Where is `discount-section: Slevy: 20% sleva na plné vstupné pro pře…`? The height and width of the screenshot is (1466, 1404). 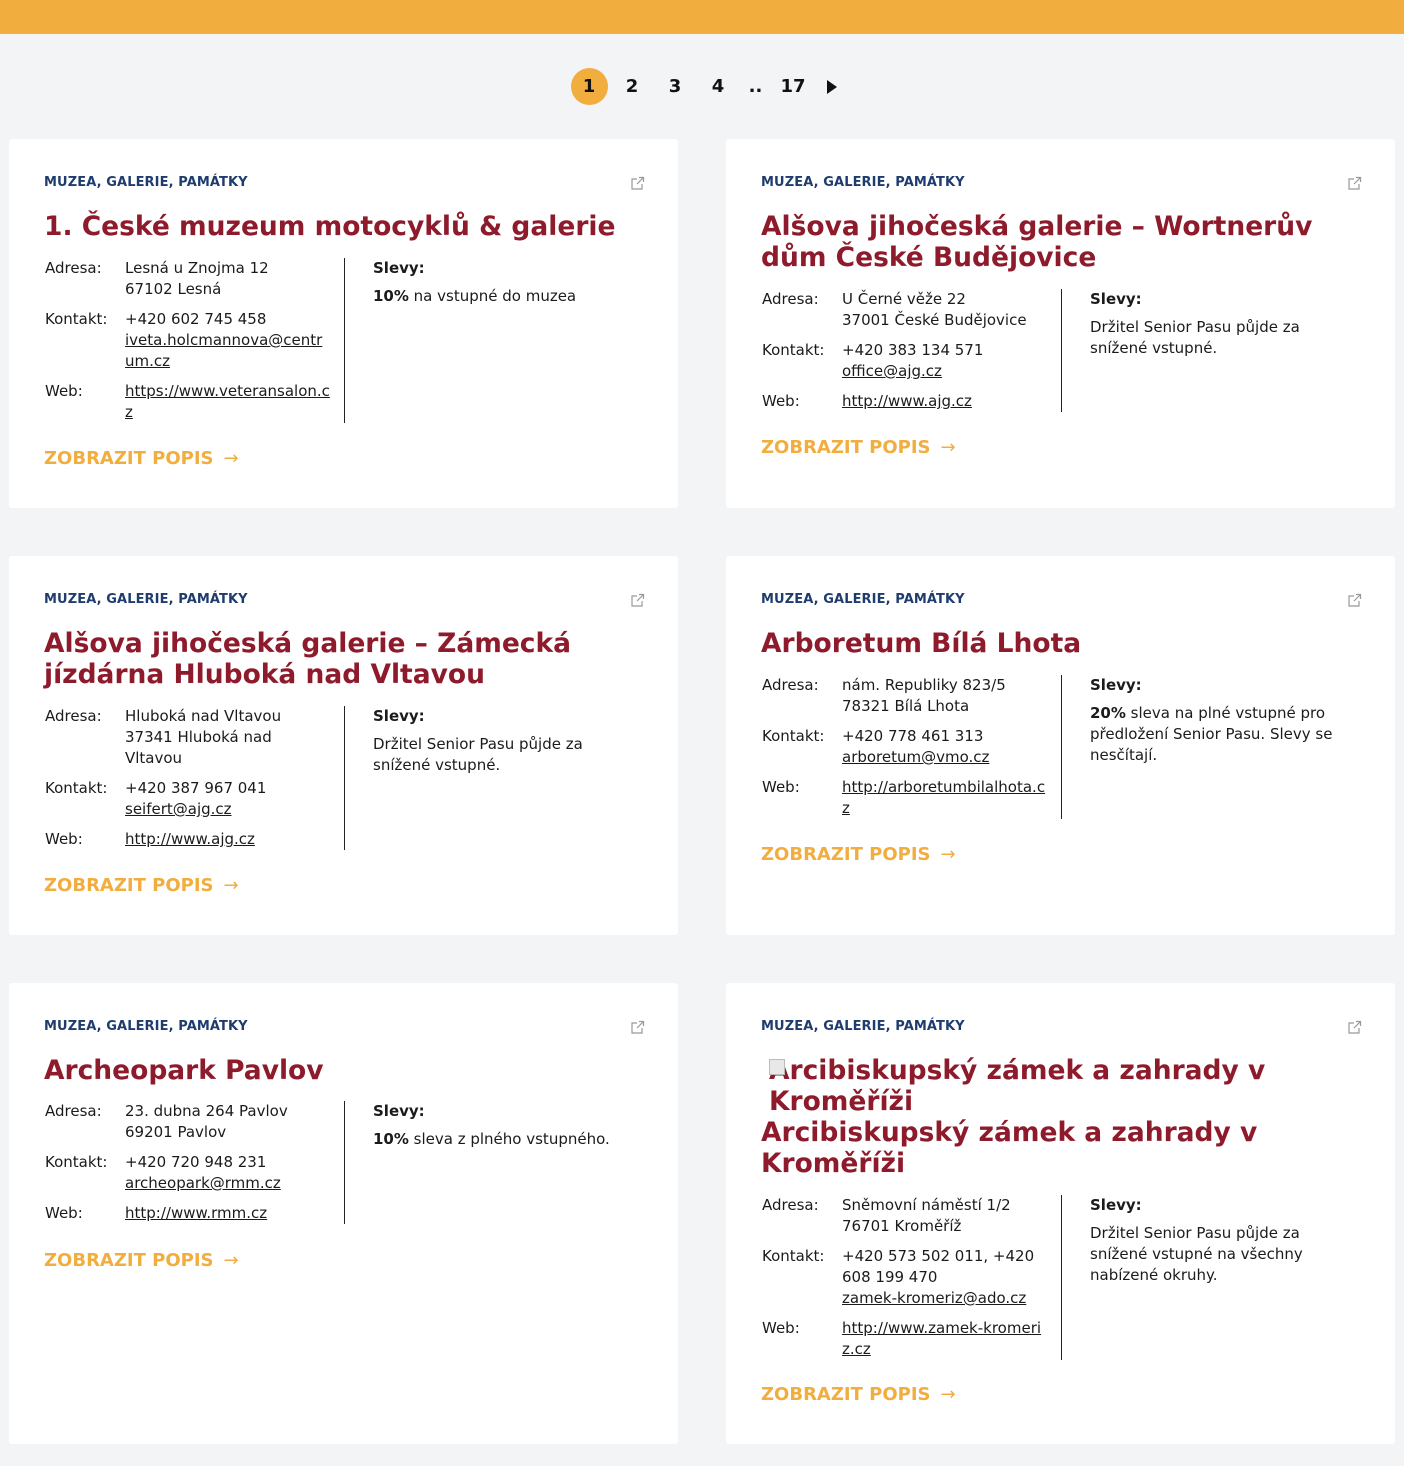
discount-section: Slevy: 20% sleva na plné vstupné pro pře… is located at coordinates (1220, 720).